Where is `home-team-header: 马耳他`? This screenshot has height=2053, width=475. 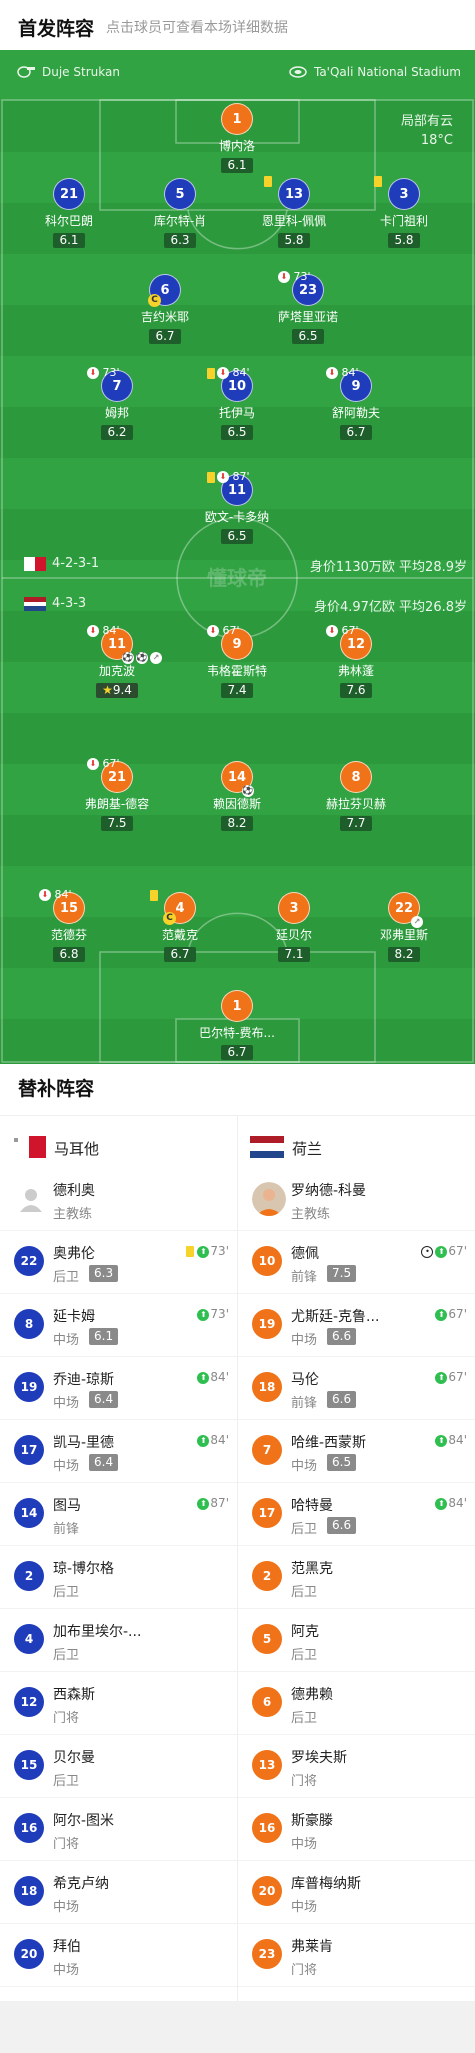
home-team-header: 马耳他 is located at coordinates (118, 1146).